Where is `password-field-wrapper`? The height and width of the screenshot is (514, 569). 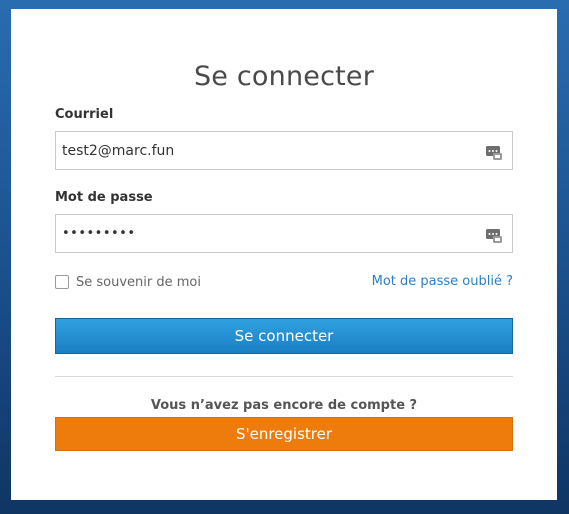 password-field-wrapper is located at coordinates (284, 233).